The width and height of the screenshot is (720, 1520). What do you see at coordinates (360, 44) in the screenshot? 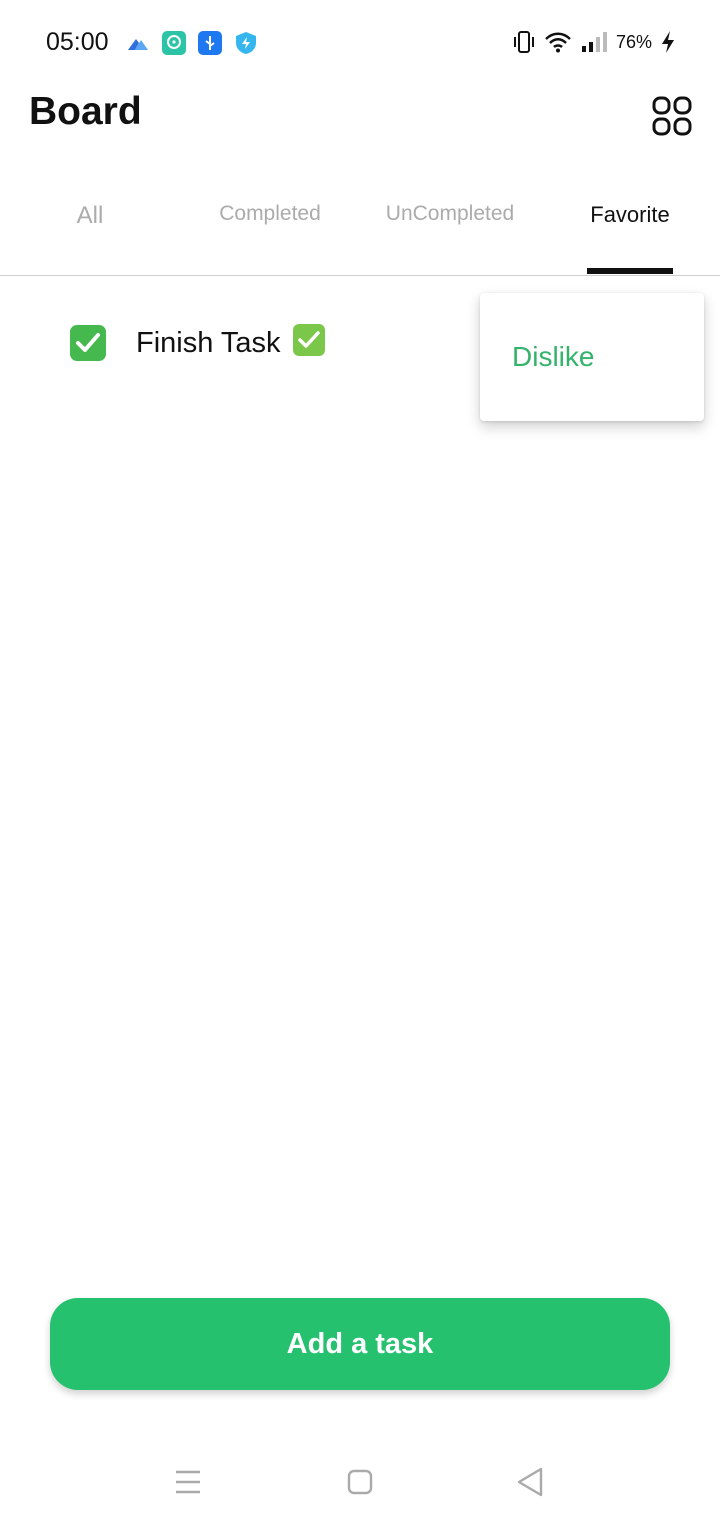
I see `status-bar: 05:00 76%` at bounding box center [360, 44].